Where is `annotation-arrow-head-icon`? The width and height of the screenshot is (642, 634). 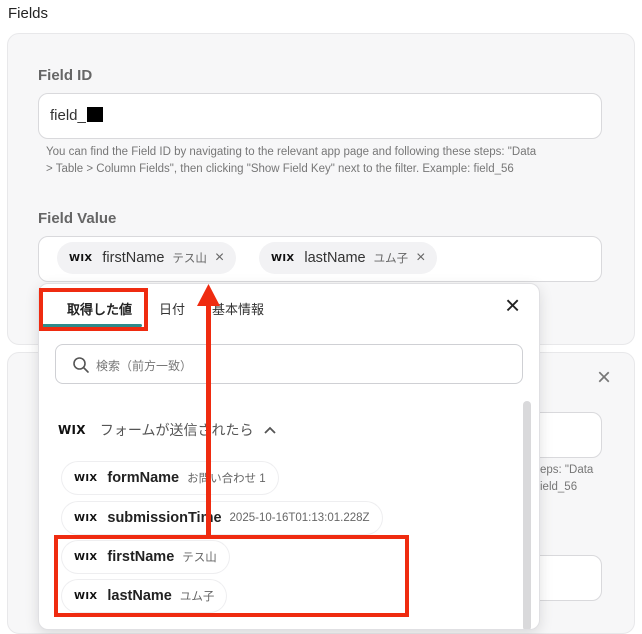 annotation-arrow-head-icon is located at coordinates (208, 295).